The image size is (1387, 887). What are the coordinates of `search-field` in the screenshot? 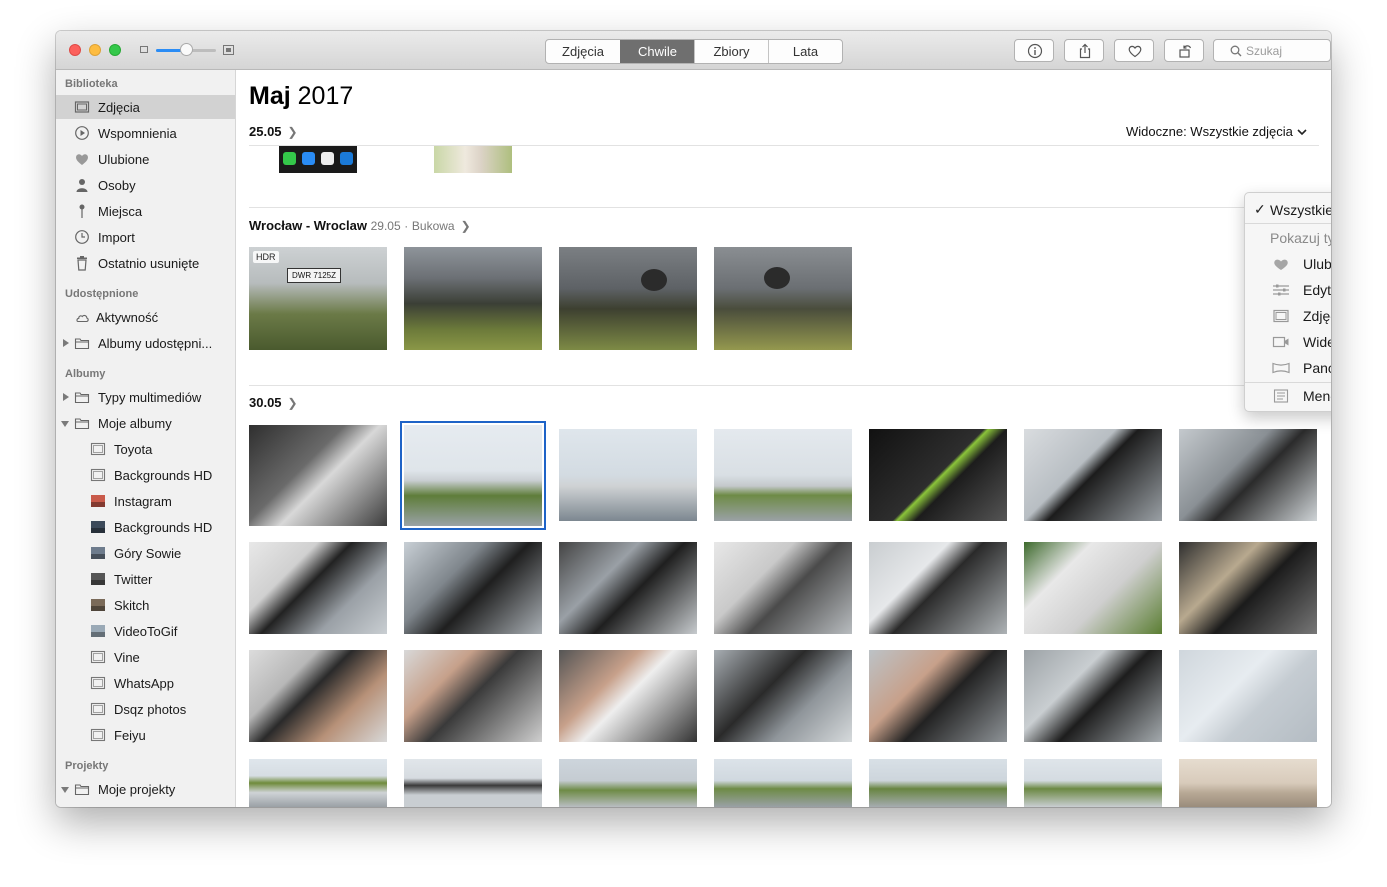 It's located at (1272, 50).